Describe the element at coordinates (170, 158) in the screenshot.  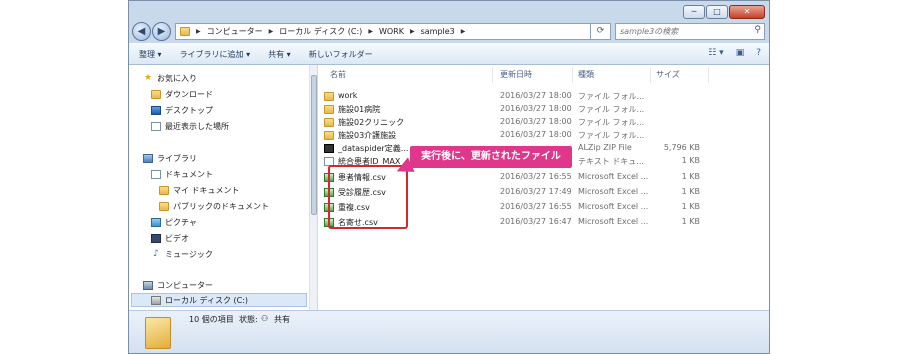
I see `sidebar-item-libraries: ライブラリ` at that location.